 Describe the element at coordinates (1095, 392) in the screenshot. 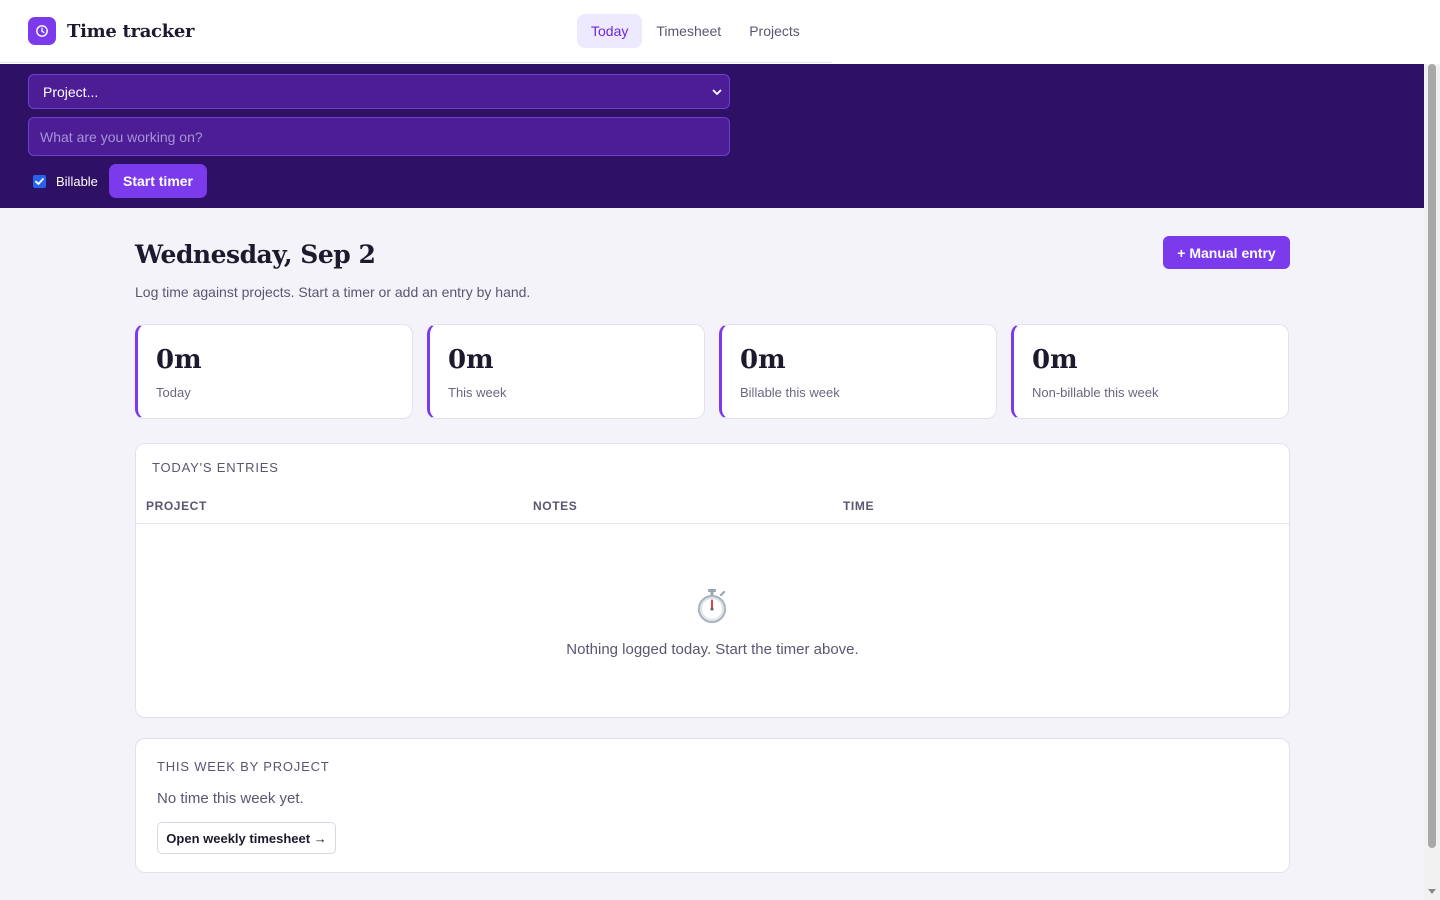

I see `stat-label: Non-billable this week` at that location.